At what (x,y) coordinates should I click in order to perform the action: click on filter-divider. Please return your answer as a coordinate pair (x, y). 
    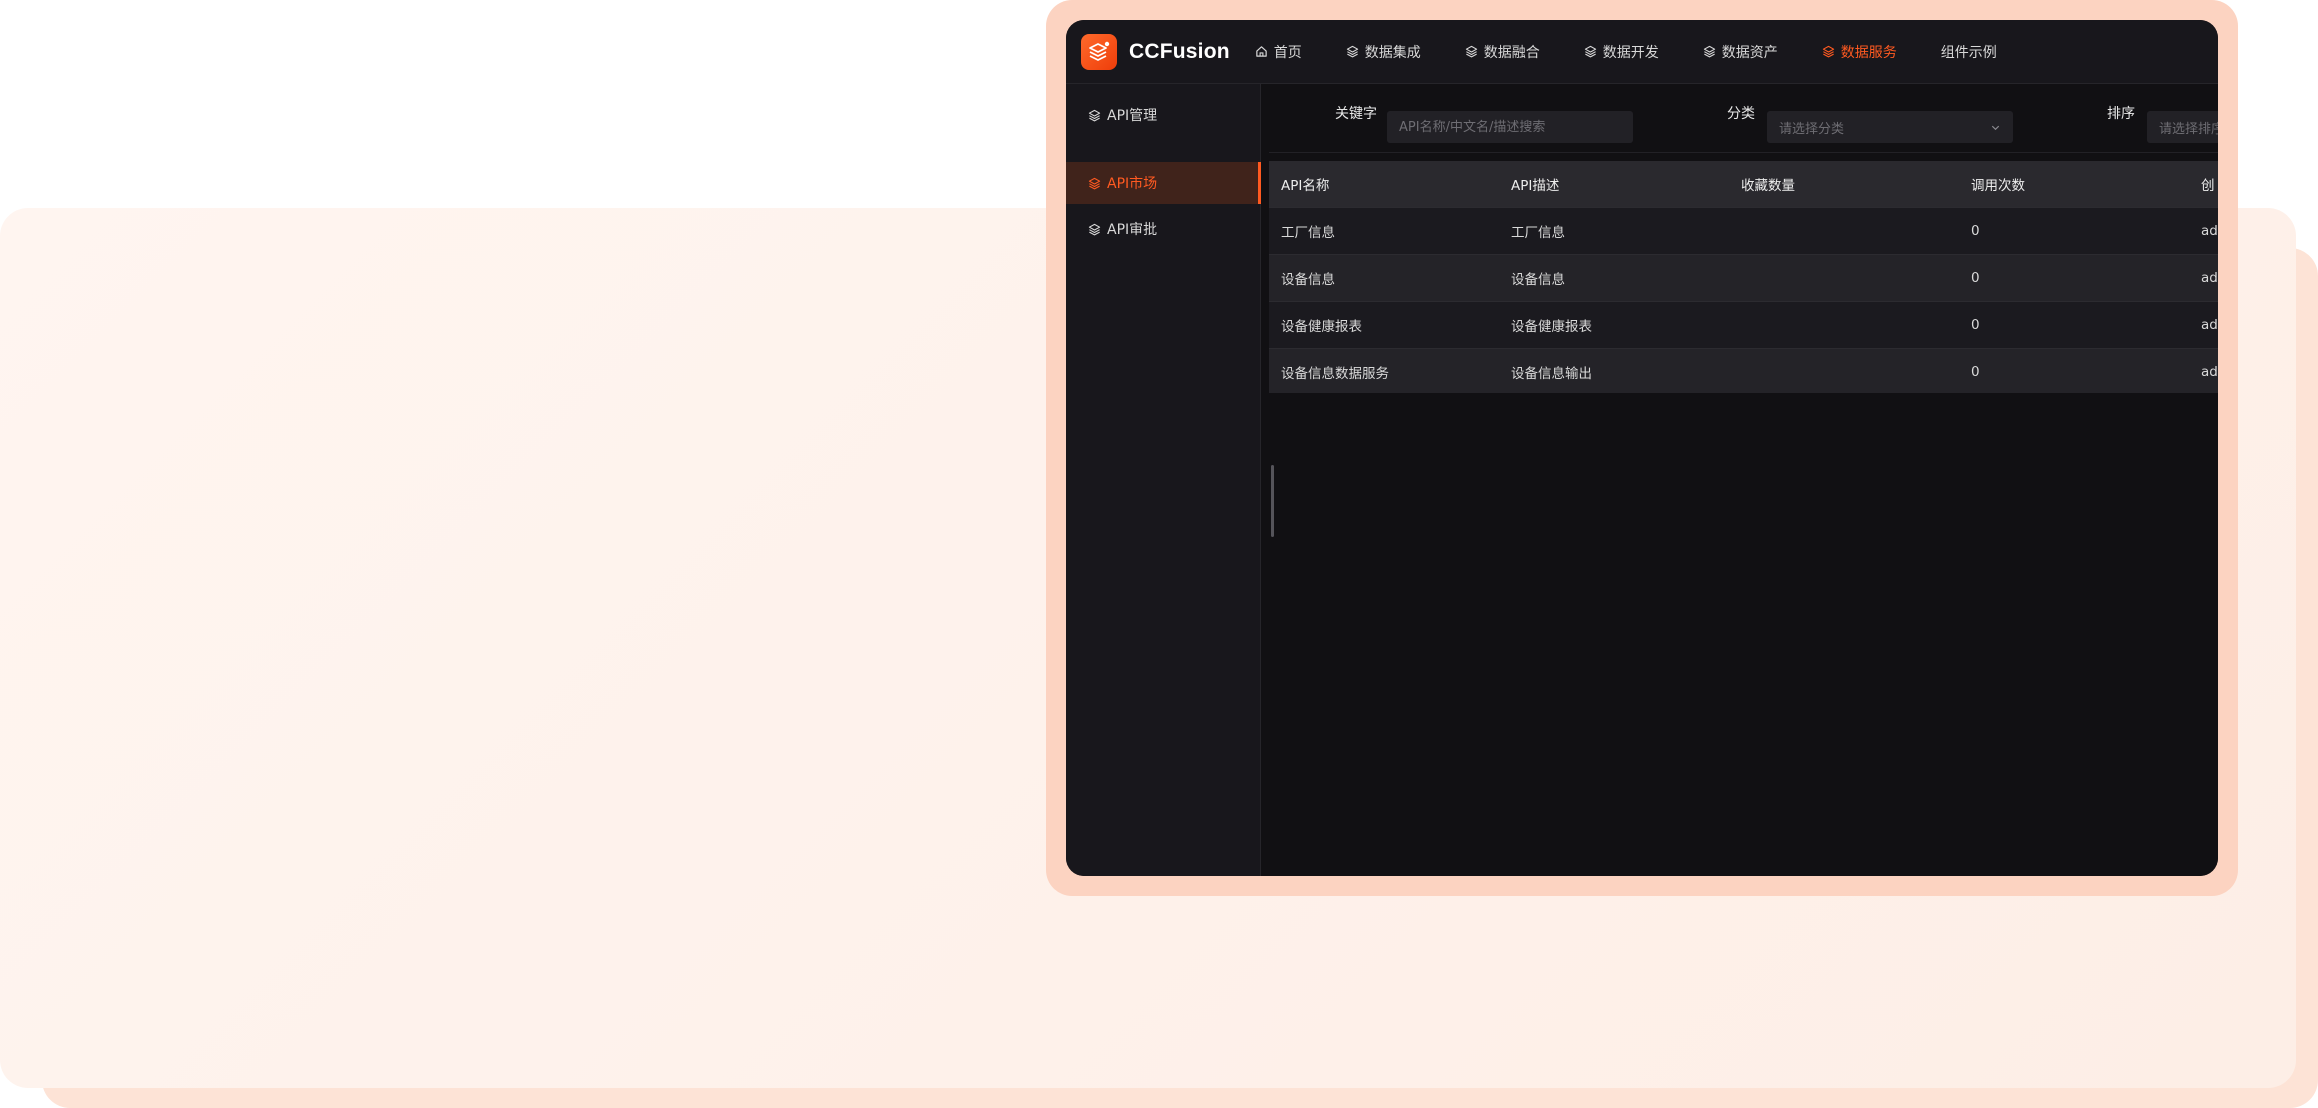
    Looking at the image, I should click on (1743, 152).